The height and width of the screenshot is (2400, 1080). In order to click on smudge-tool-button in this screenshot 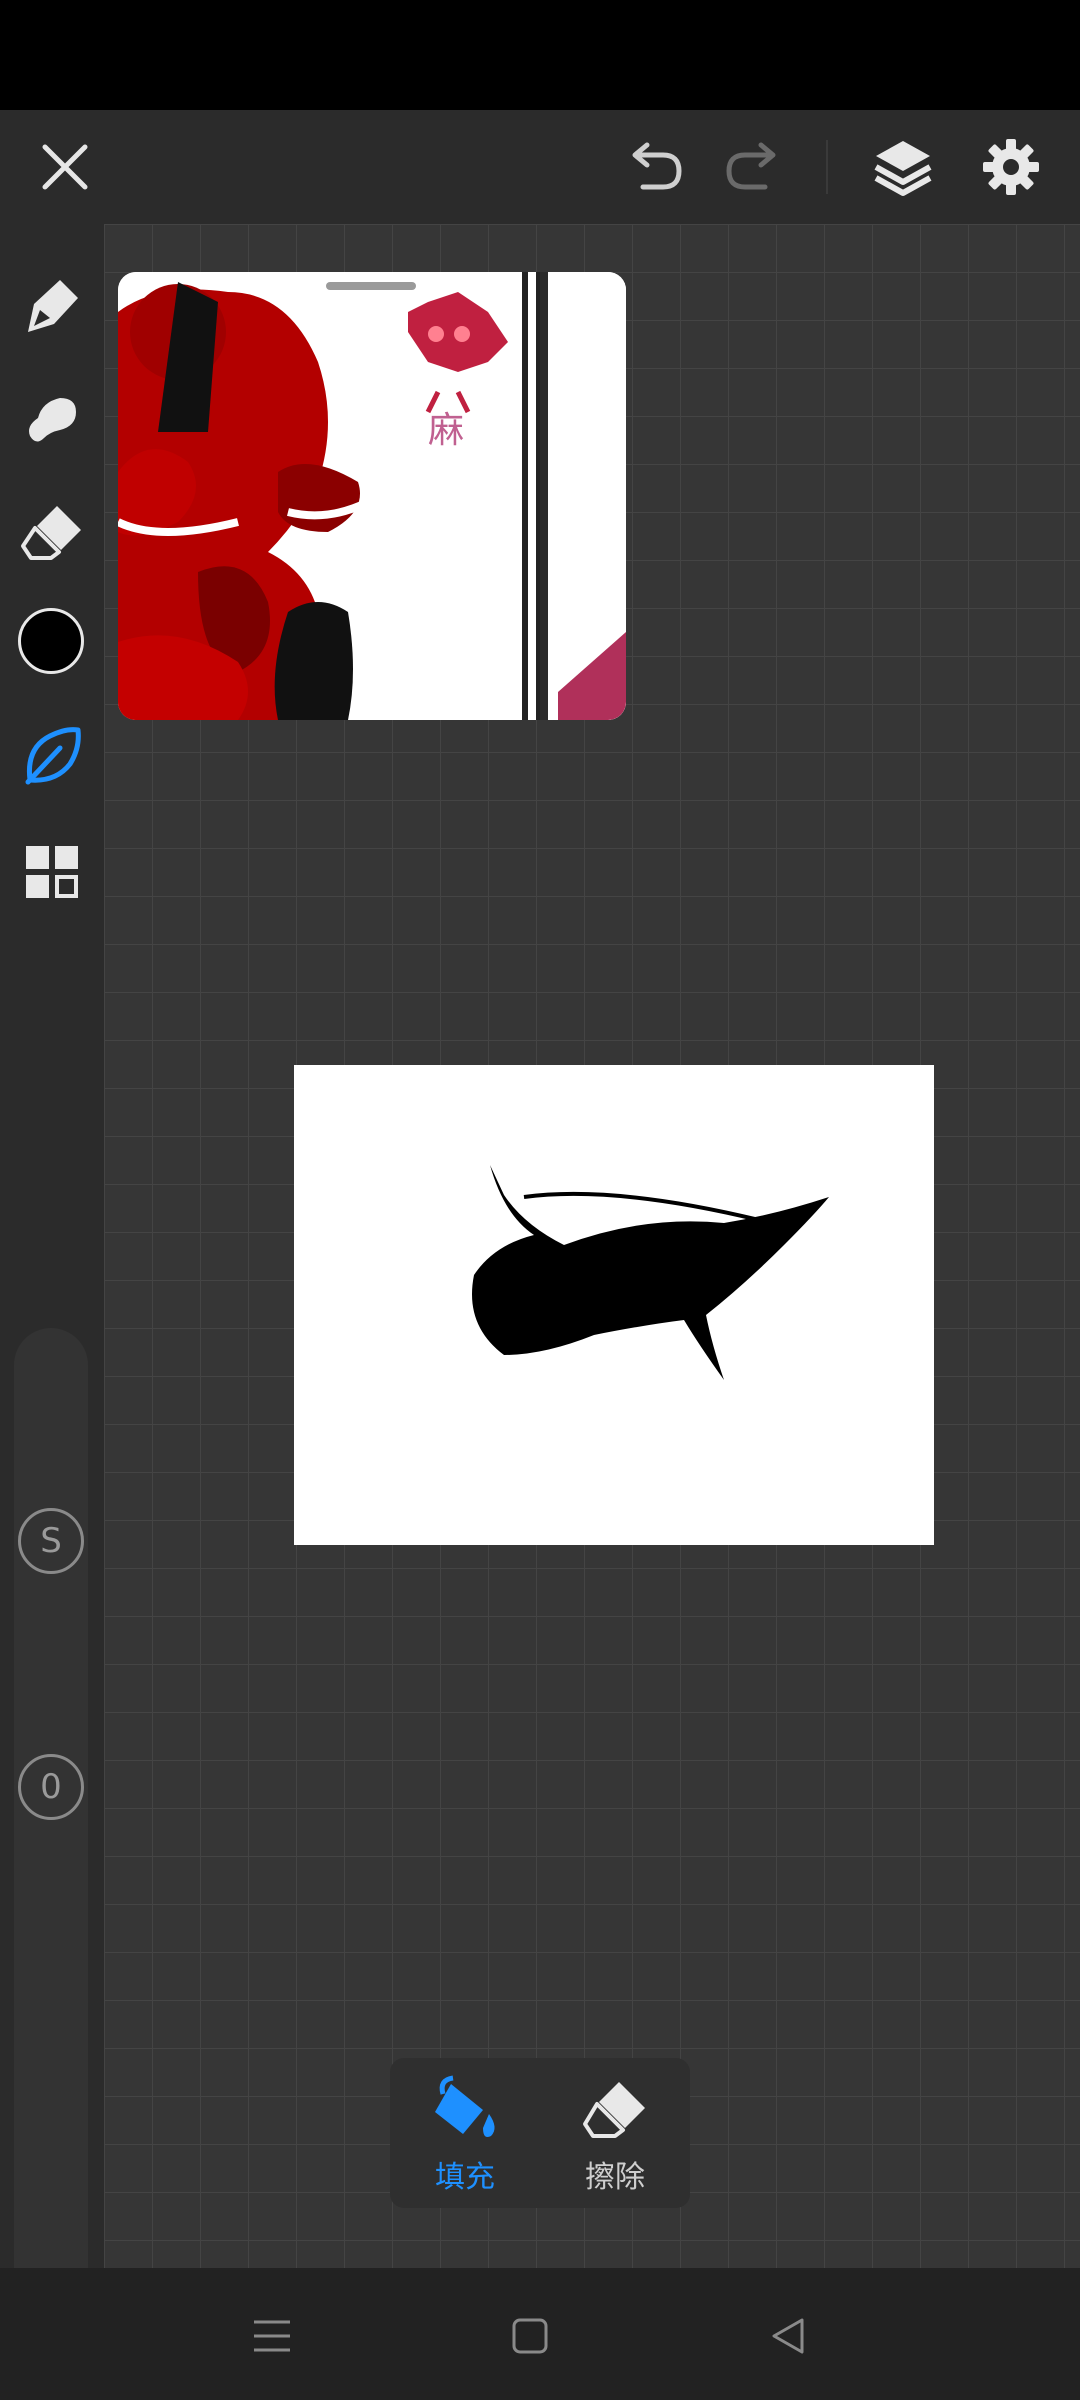, I will do `click(52, 418)`.